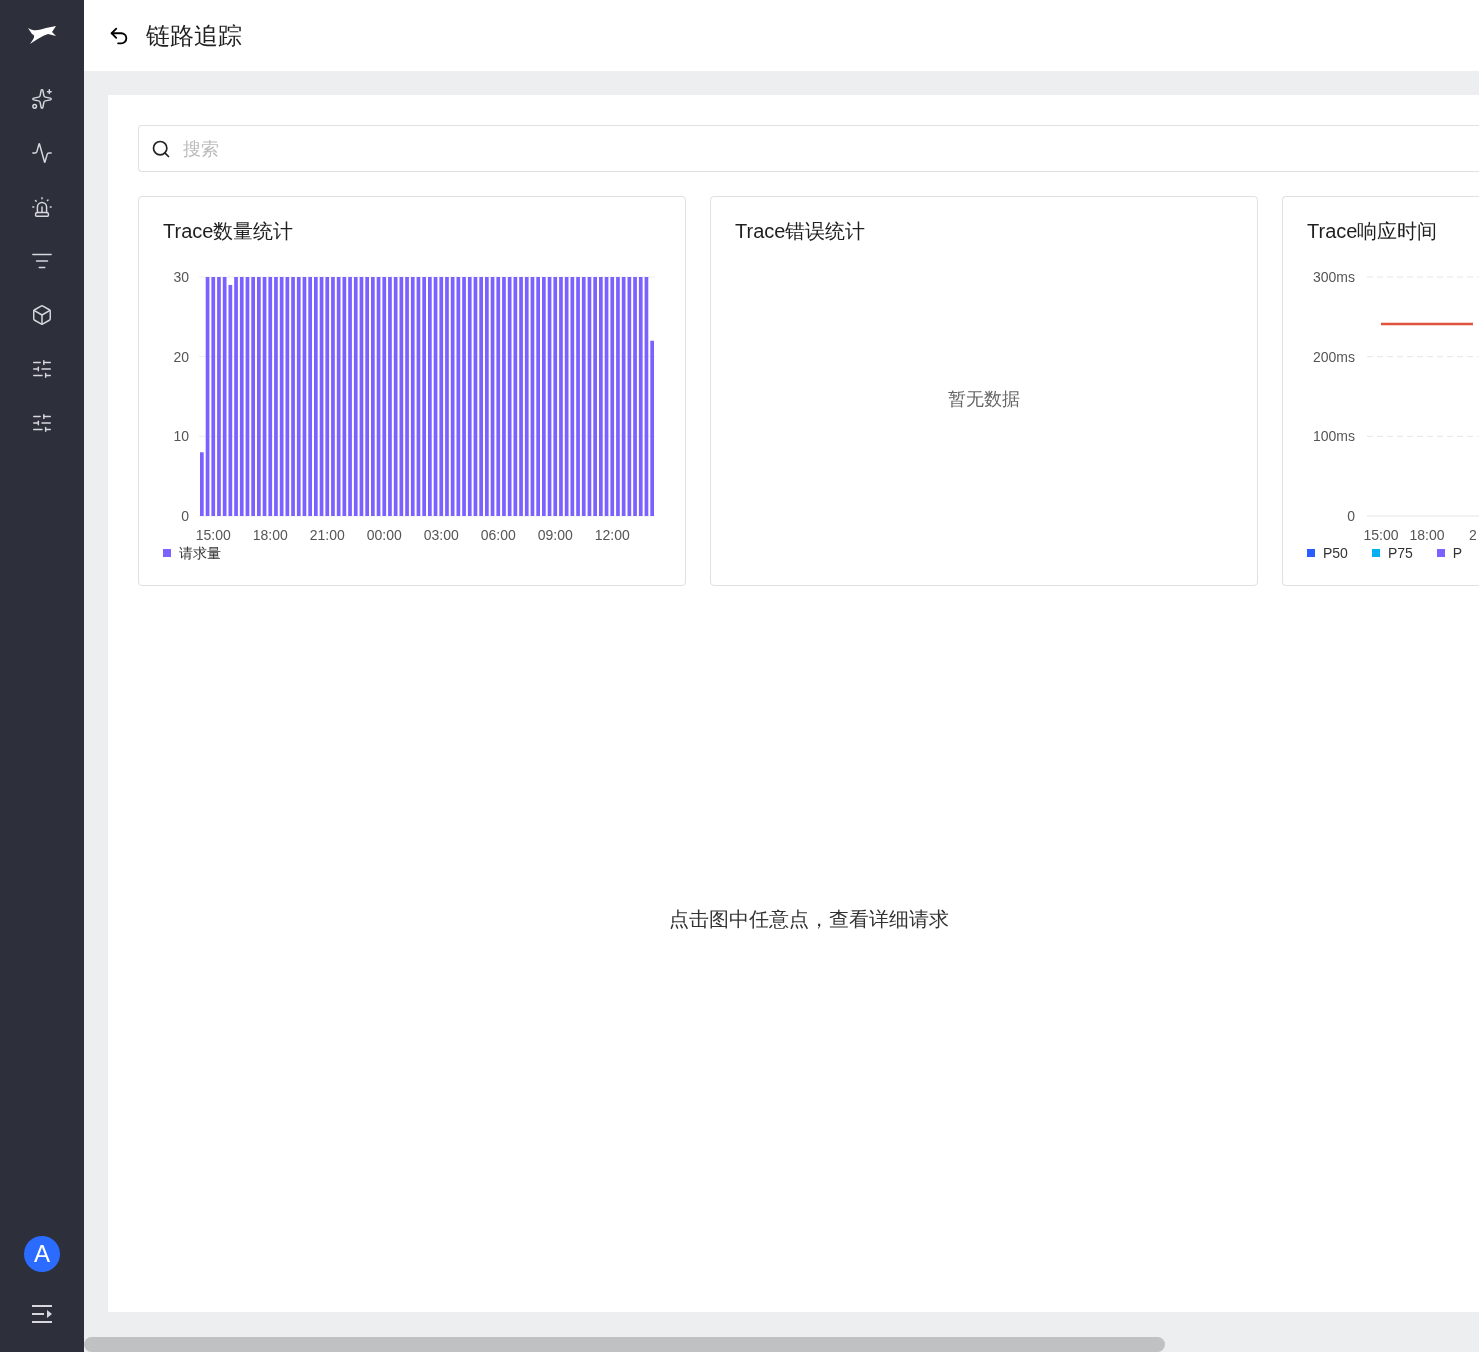 The height and width of the screenshot is (1352, 1479). I want to click on logo-icon, so click(42, 35).